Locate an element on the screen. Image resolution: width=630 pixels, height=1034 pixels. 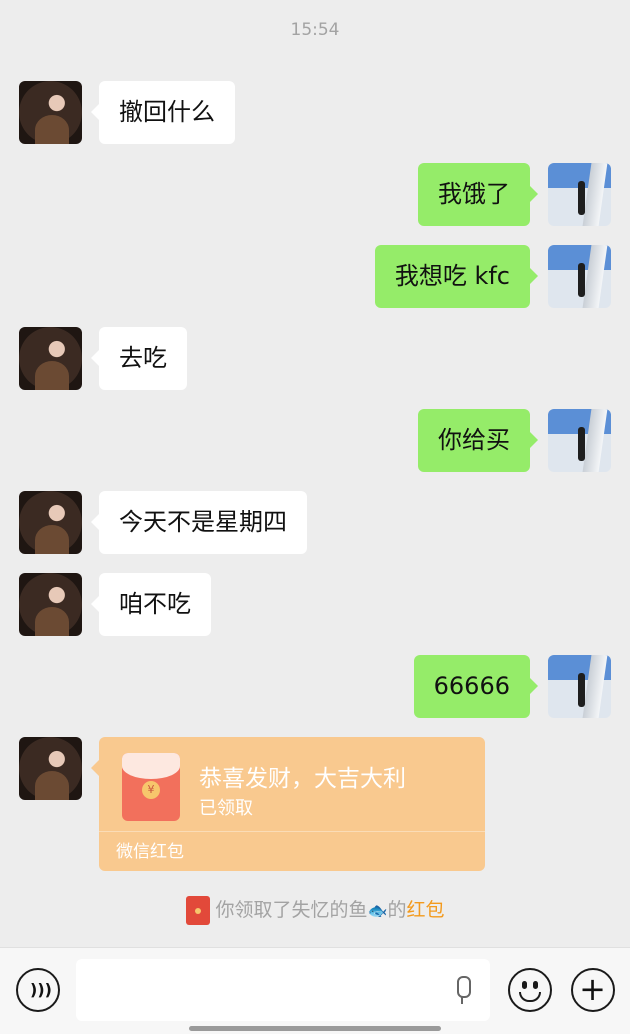
red-packet-divider is located at coordinates (292, 831).